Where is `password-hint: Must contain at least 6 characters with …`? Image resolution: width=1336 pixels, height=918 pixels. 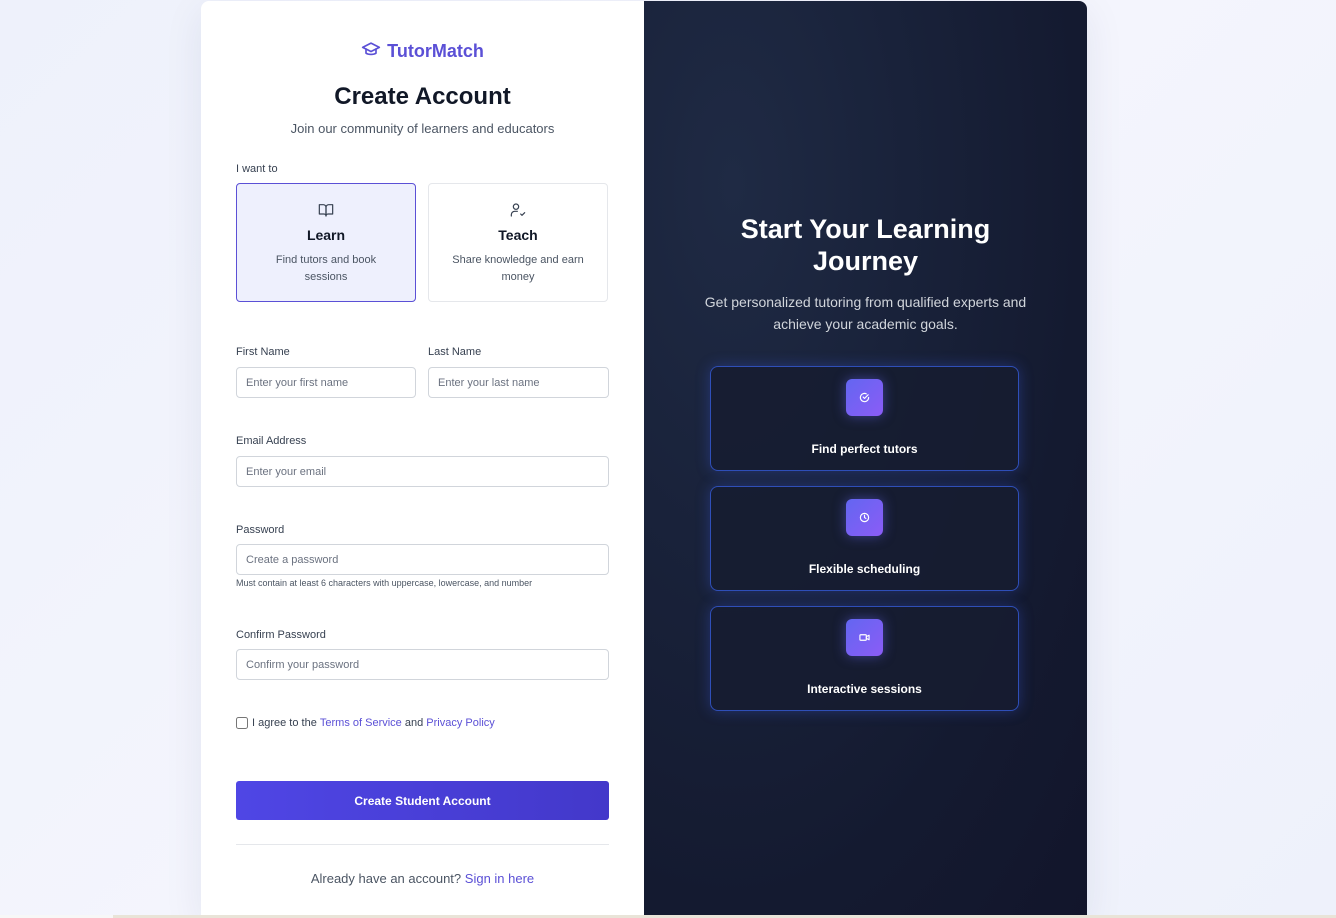 password-hint: Must contain at least 6 characters with … is located at coordinates (384, 583).